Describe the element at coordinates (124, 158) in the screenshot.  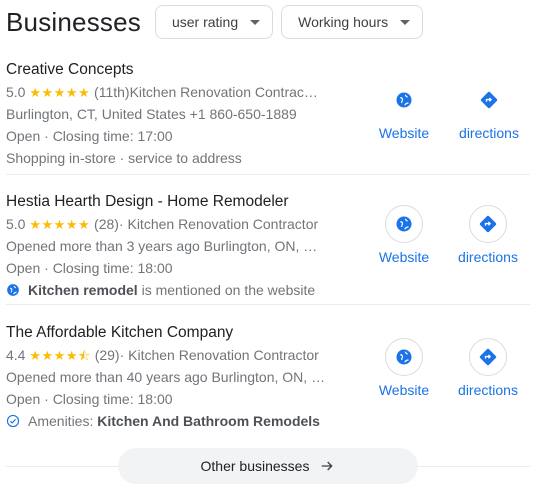
I see `service-options: Shopping in-store · service to address` at that location.